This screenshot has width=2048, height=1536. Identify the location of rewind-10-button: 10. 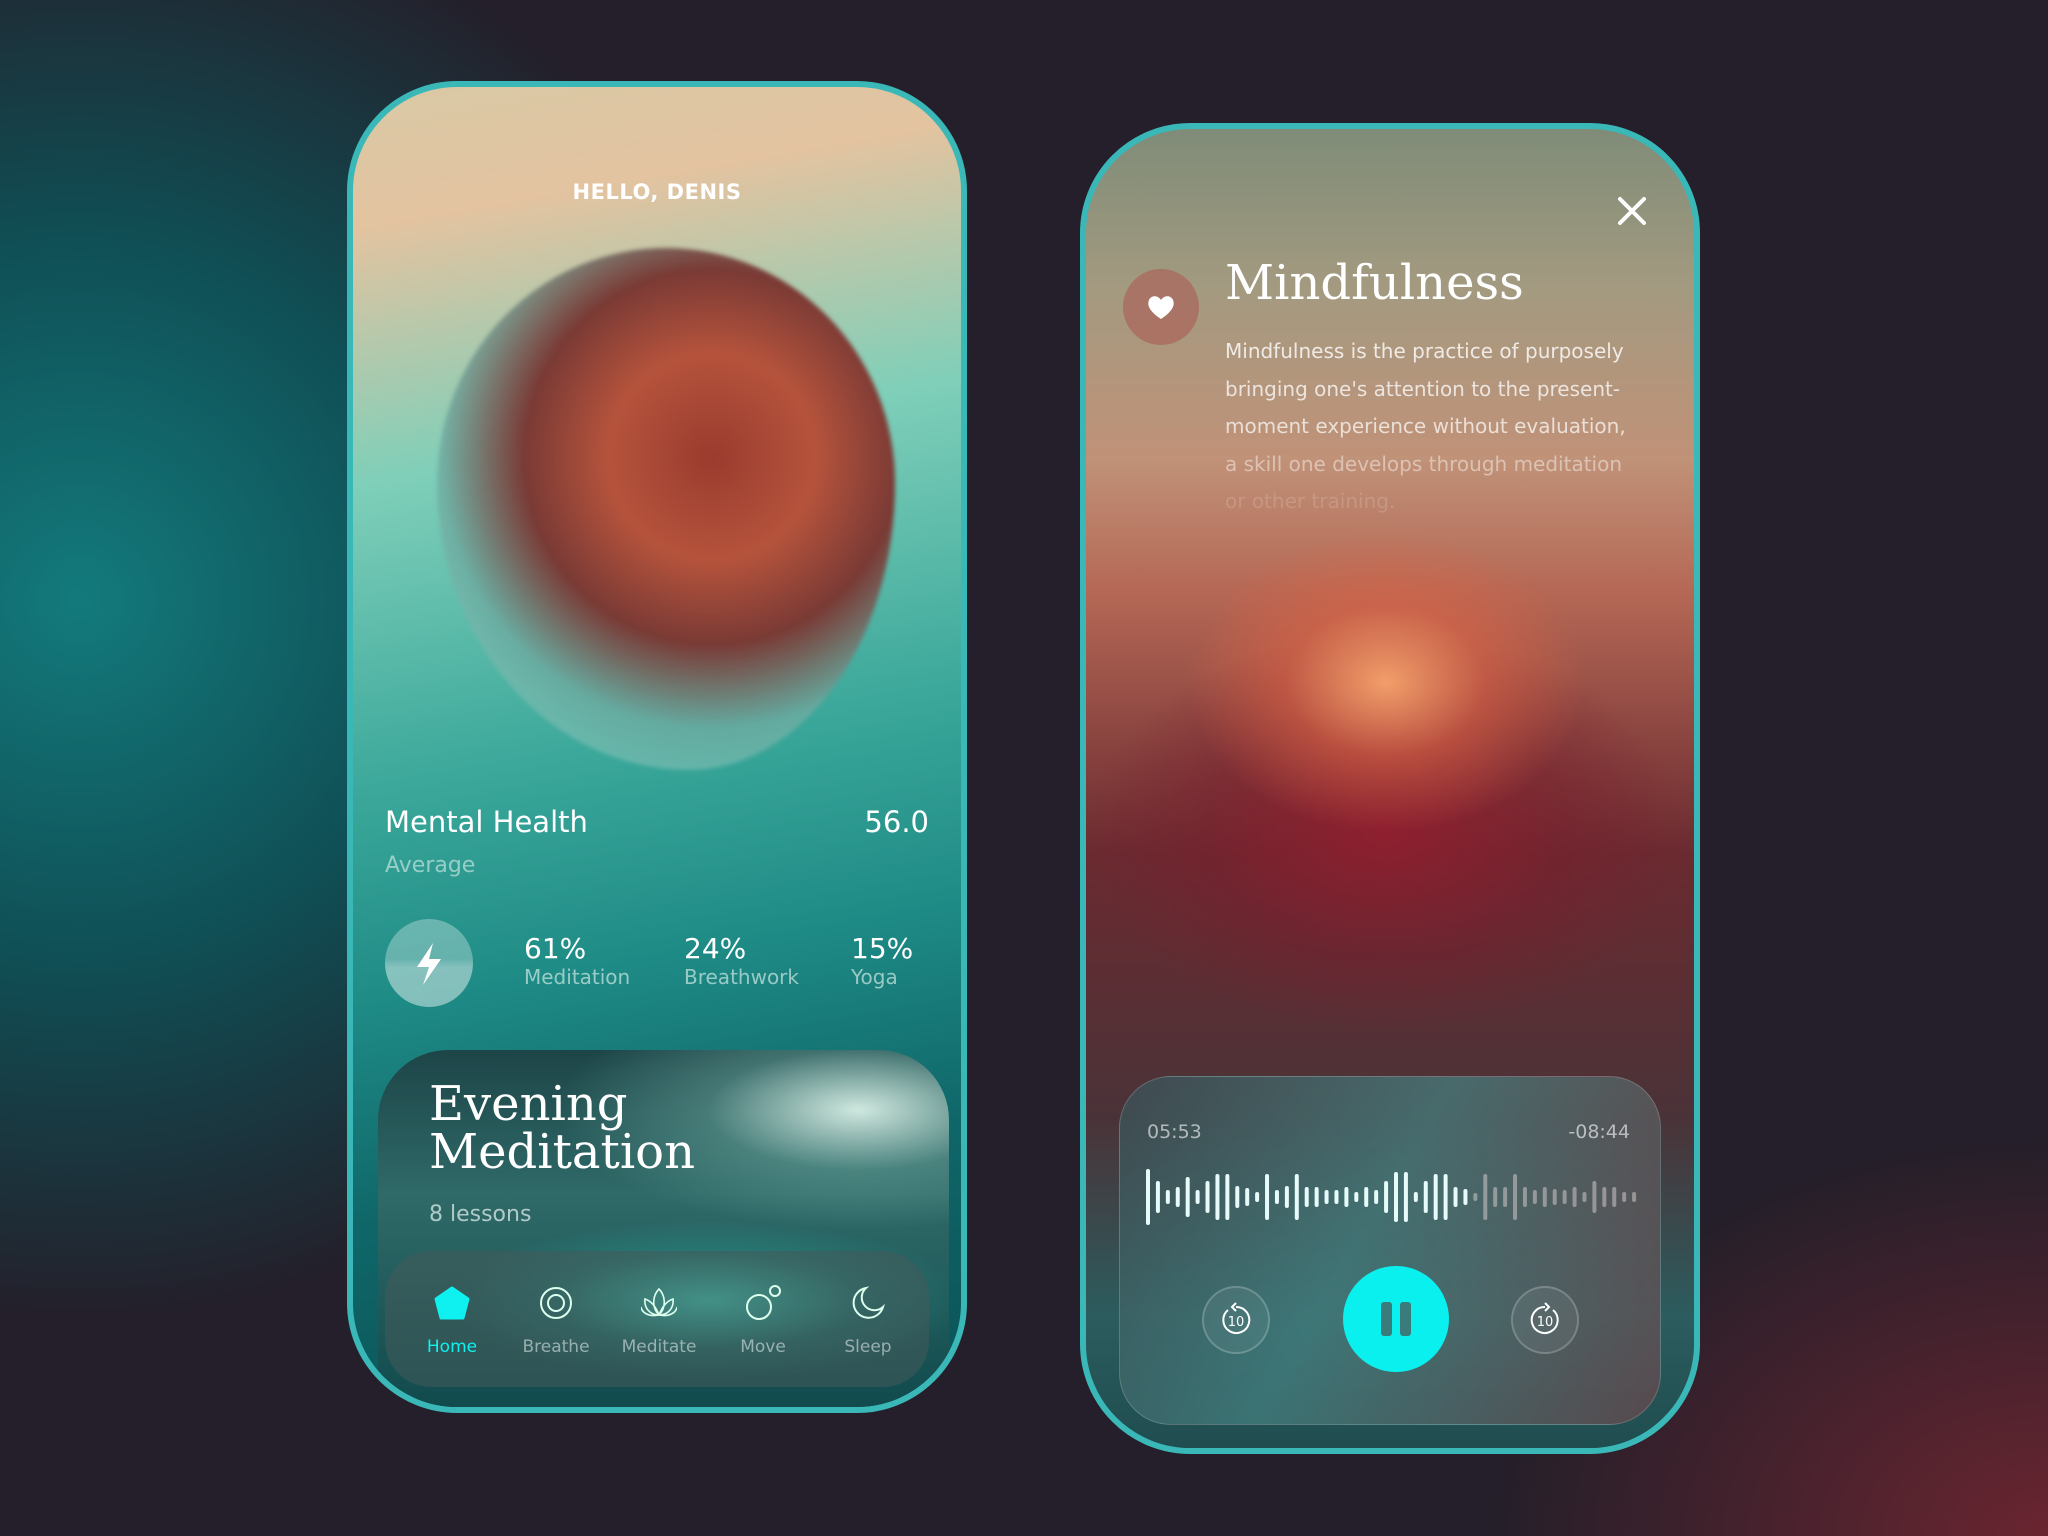
(1236, 1320).